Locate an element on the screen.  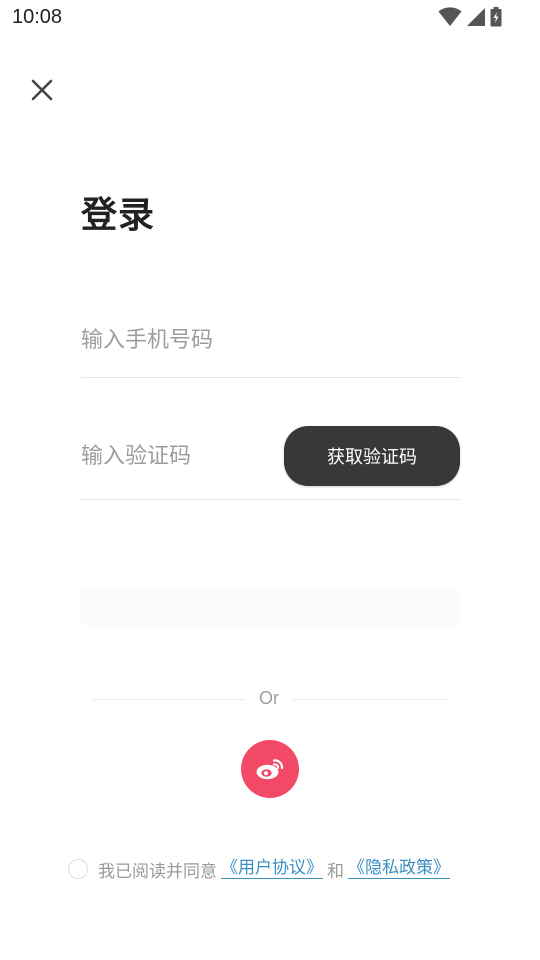
phone-field is located at coordinates (270, 344).